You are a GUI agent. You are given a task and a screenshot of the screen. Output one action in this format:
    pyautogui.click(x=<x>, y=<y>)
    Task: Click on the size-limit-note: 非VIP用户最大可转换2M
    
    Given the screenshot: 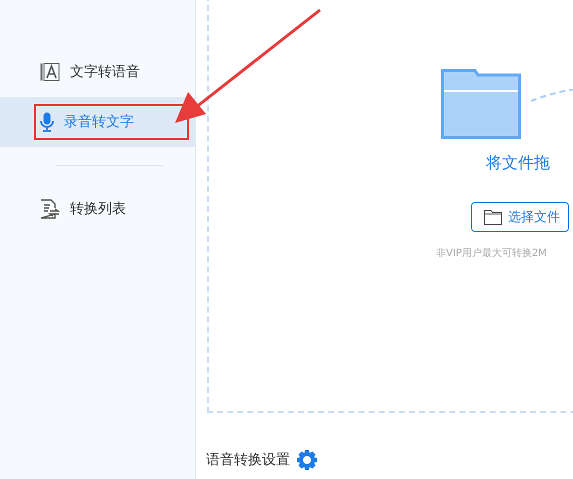 What is the action you would take?
    pyautogui.click(x=491, y=253)
    